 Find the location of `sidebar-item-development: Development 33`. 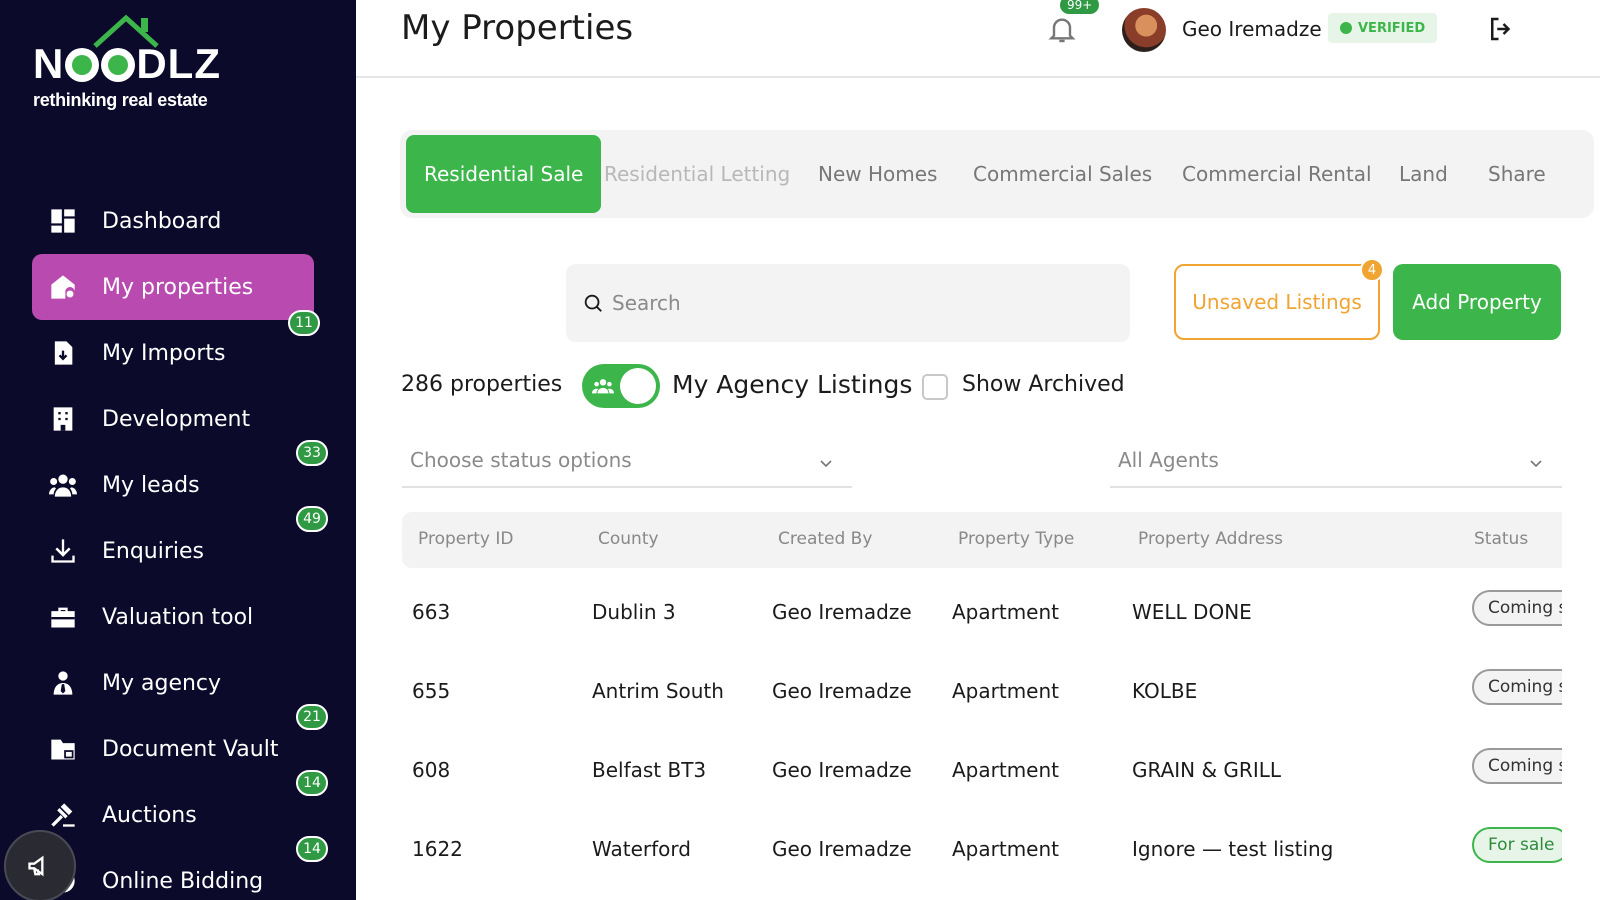

sidebar-item-development: Development 33 is located at coordinates (180, 426).